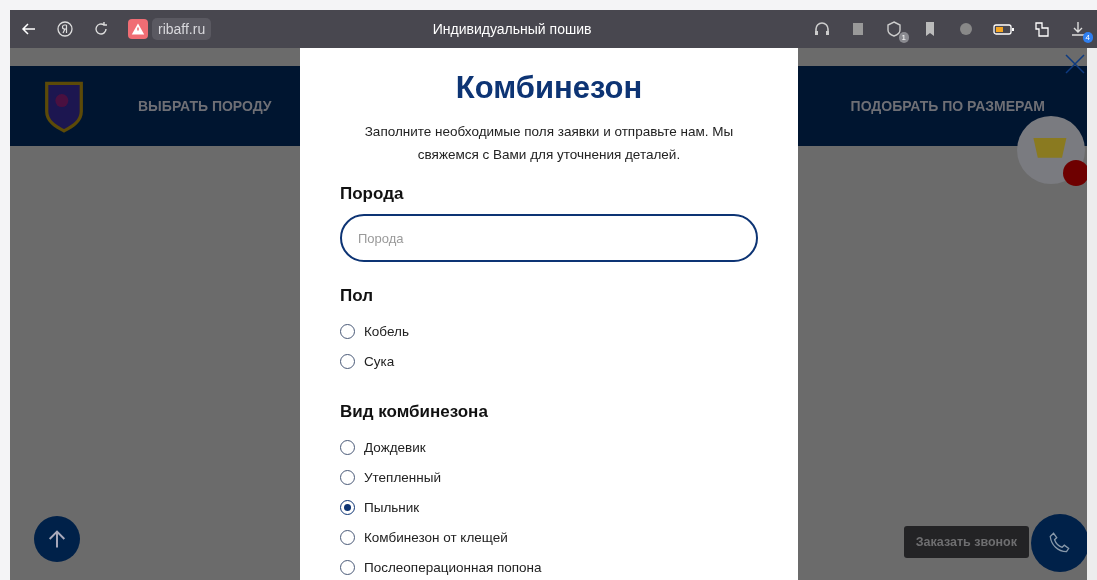 The width and height of the screenshot is (1097, 580). What do you see at coordinates (205, 106) in the screenshot?
I see `nav-link: ВЫБРАТЬ ПОРОДУ` at bounding box center [205, 106].